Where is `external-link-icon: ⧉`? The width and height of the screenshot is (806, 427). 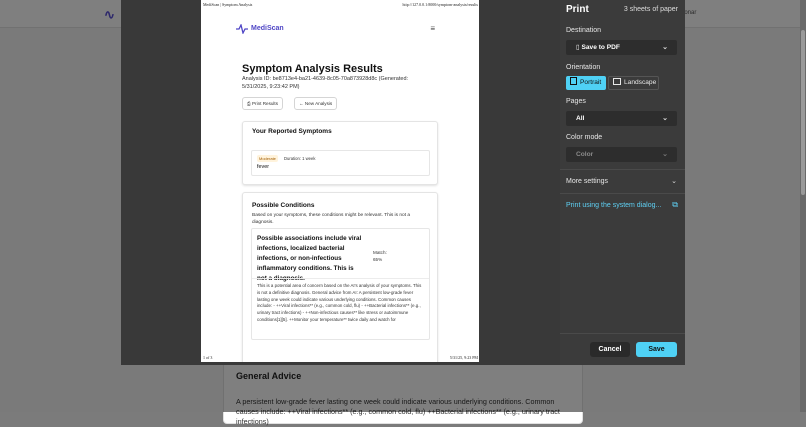
external-link-icon: ⧉ is located at coordinates (675, 205).